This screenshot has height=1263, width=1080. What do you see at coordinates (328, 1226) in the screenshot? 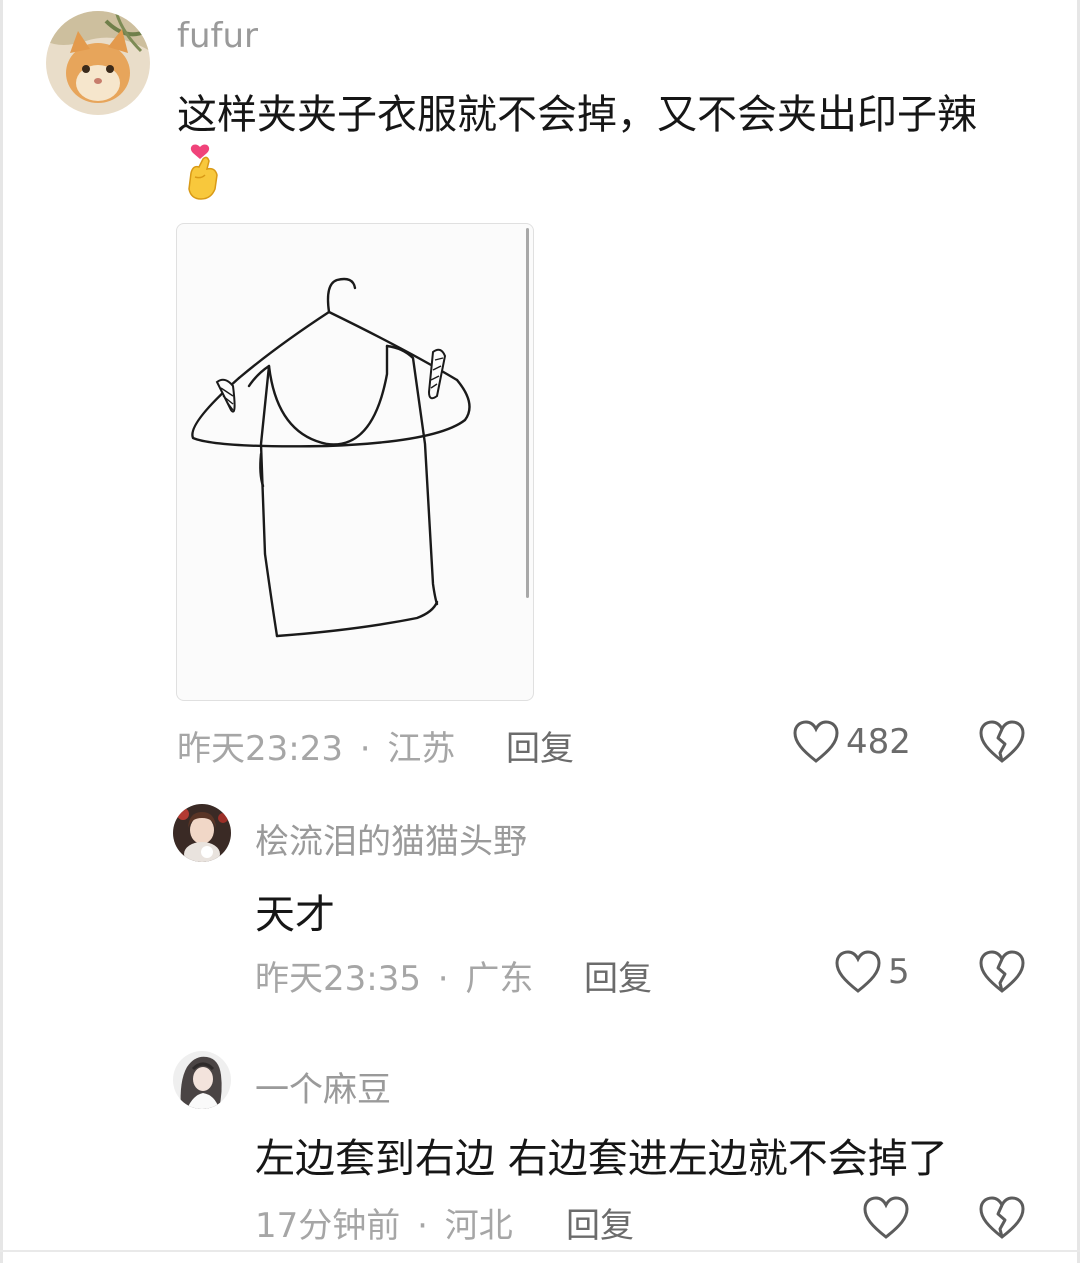
I see `timestamp: 17分钟前` at bounding box center [328, 1226].